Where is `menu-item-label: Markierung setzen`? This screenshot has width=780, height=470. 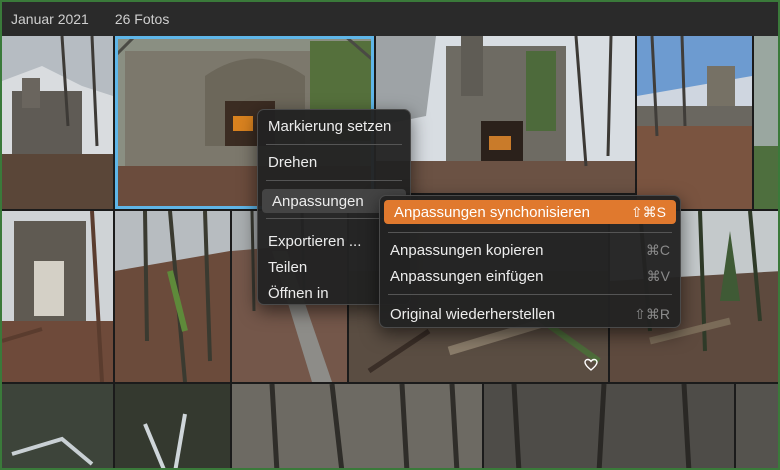 menu-item-label: Markierung setzen is located at coordinates (330, 126).